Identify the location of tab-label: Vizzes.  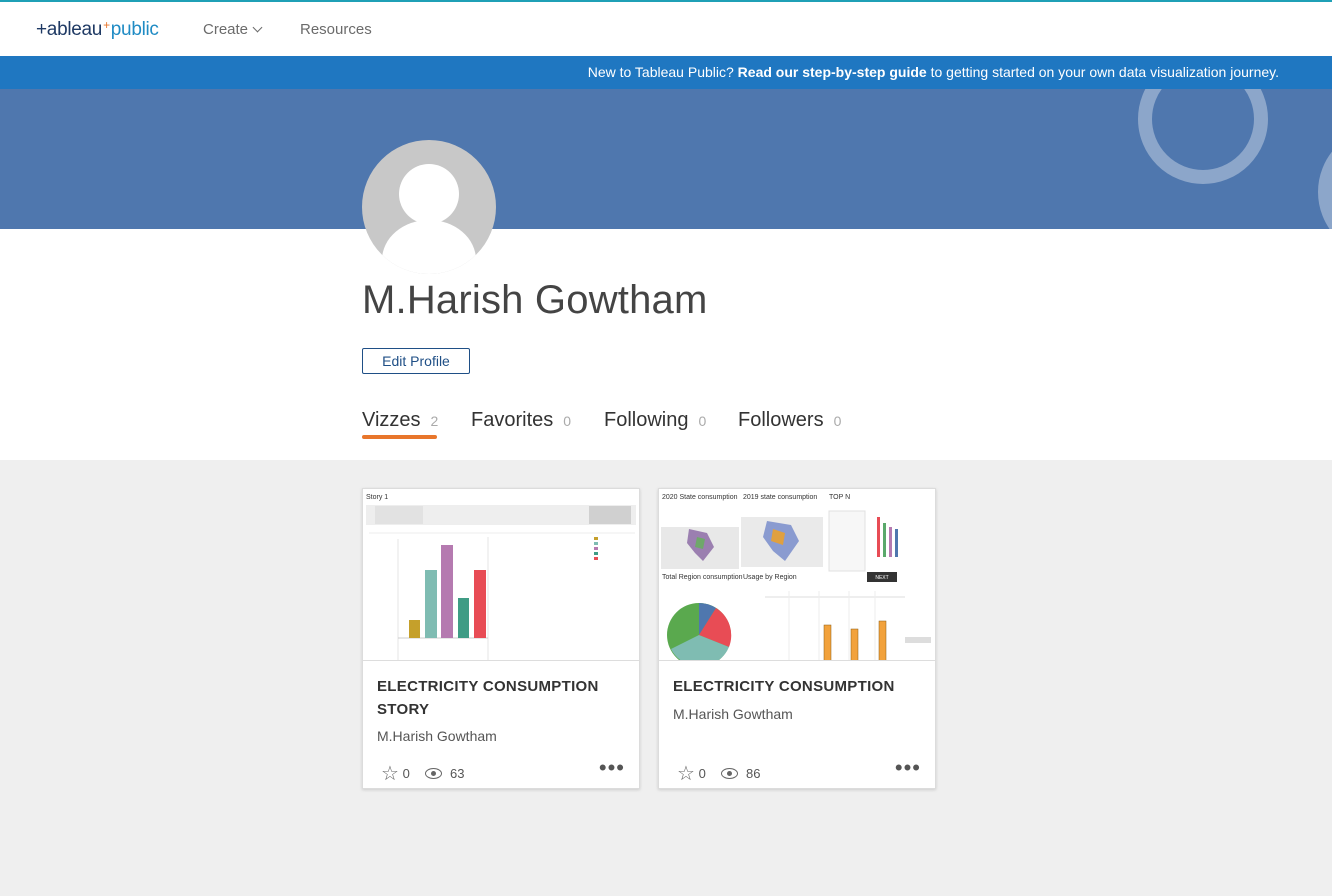
(391, 420).